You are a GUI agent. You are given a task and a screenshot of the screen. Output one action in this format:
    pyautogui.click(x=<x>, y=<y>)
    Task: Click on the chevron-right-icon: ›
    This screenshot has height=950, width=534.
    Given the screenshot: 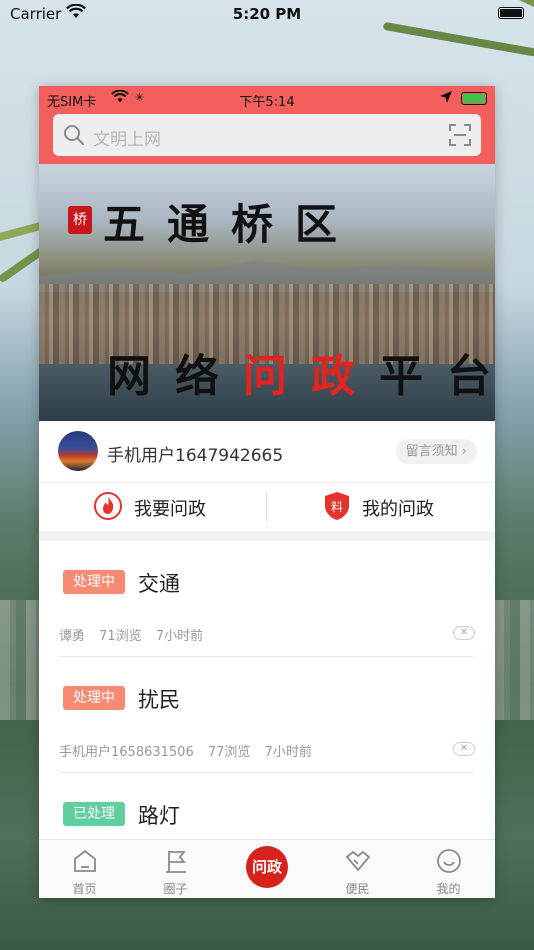 What is the action you would take?
    pyautogui.click(x=464, y=451)
    